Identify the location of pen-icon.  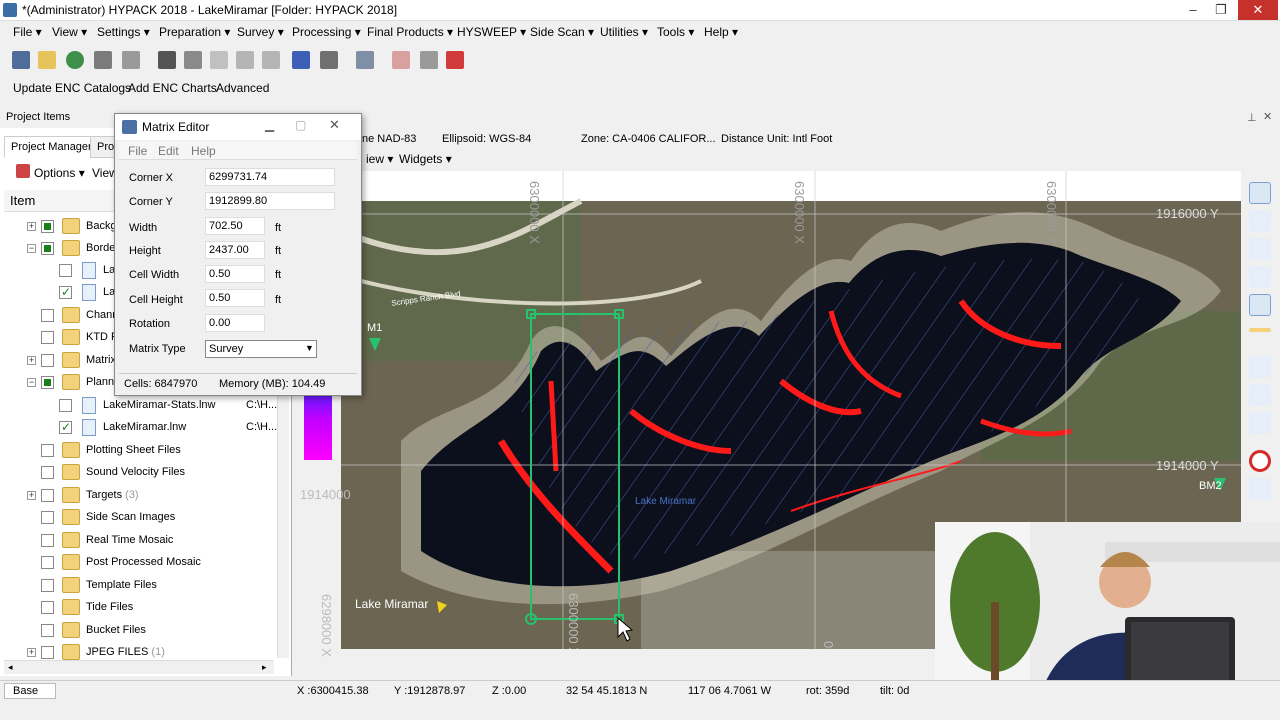
(167, 60).